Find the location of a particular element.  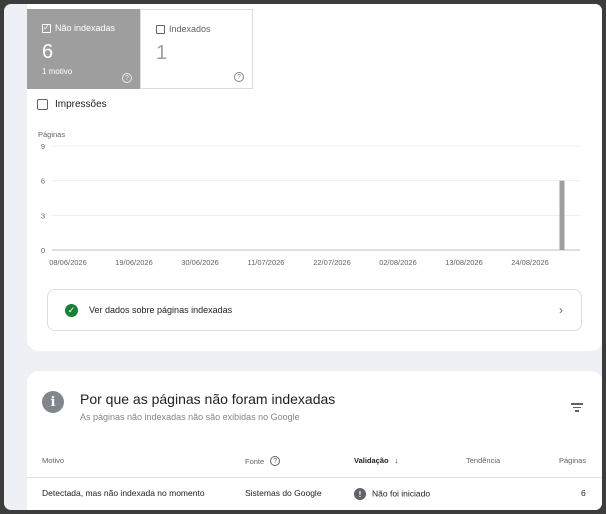

x-tick-label: 08/06/2026 is located at coordinates (68, 262).